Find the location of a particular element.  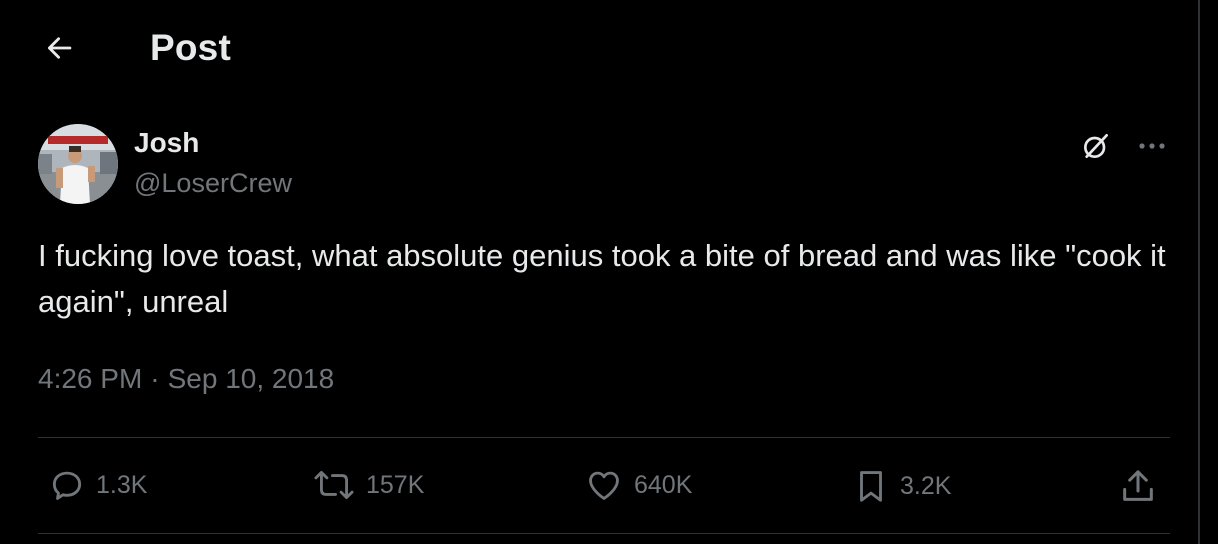

tweet-time: 4:26 PM is located at coordinates (90, 379).